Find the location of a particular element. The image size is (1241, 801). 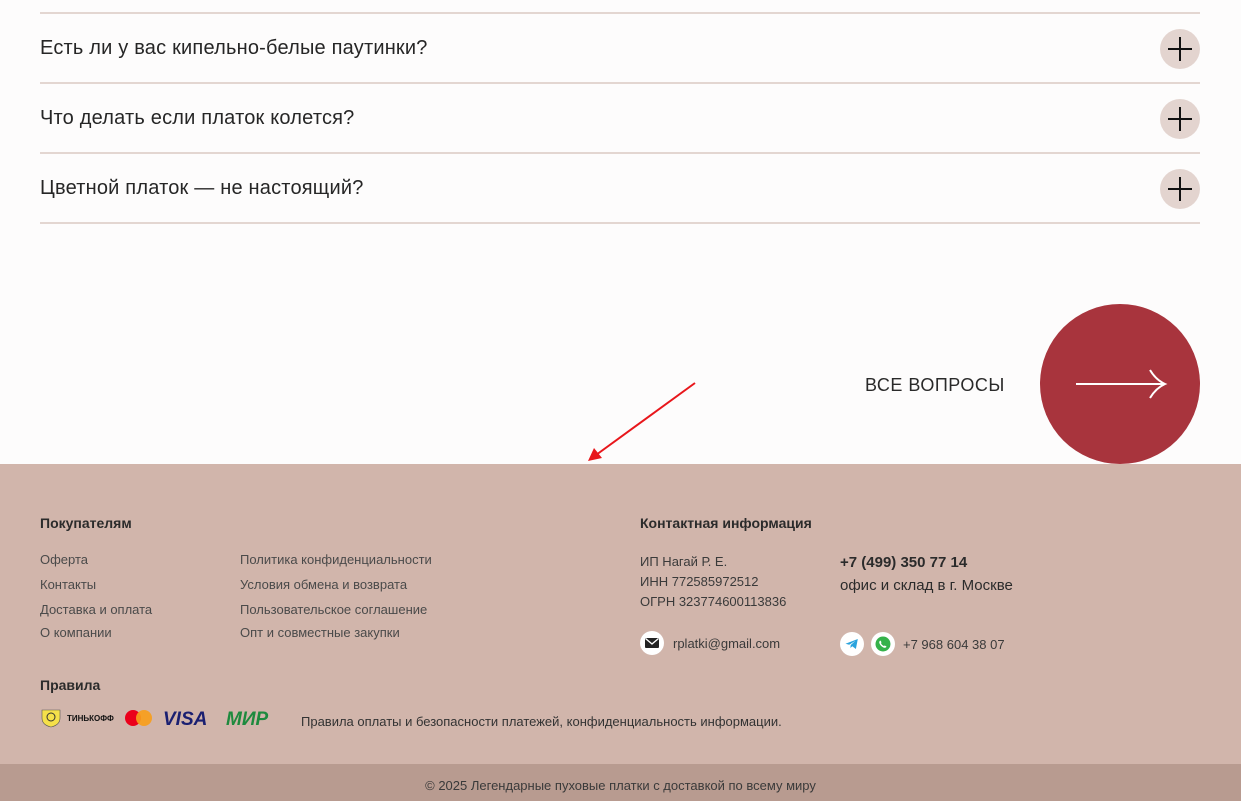

faq-question: Есть ли у вас кипельно-белые паутинки? is located at coordinates (234, 47).